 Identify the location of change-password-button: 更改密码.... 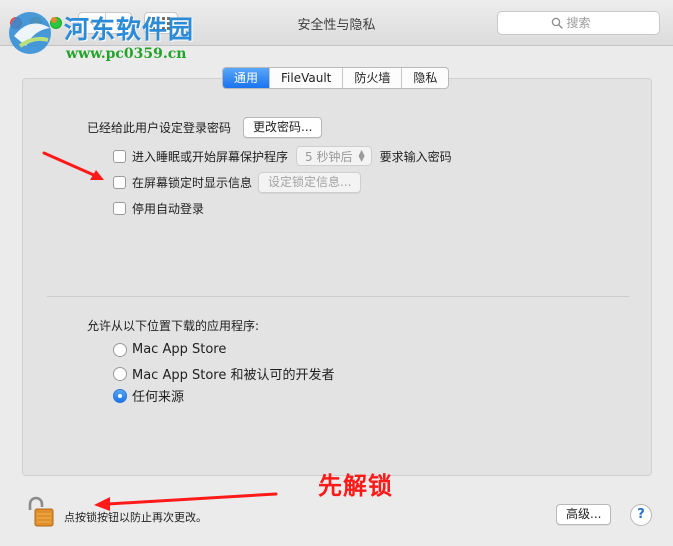
(283, 127).